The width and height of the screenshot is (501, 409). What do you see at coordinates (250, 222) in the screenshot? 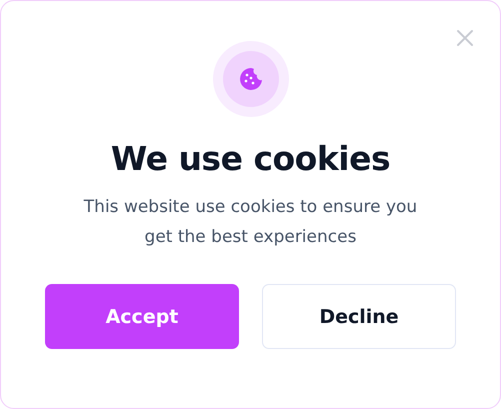
I see `dialog-message: This website use cookies to ensure you get the best experiences` at bounding box center [250, 222].